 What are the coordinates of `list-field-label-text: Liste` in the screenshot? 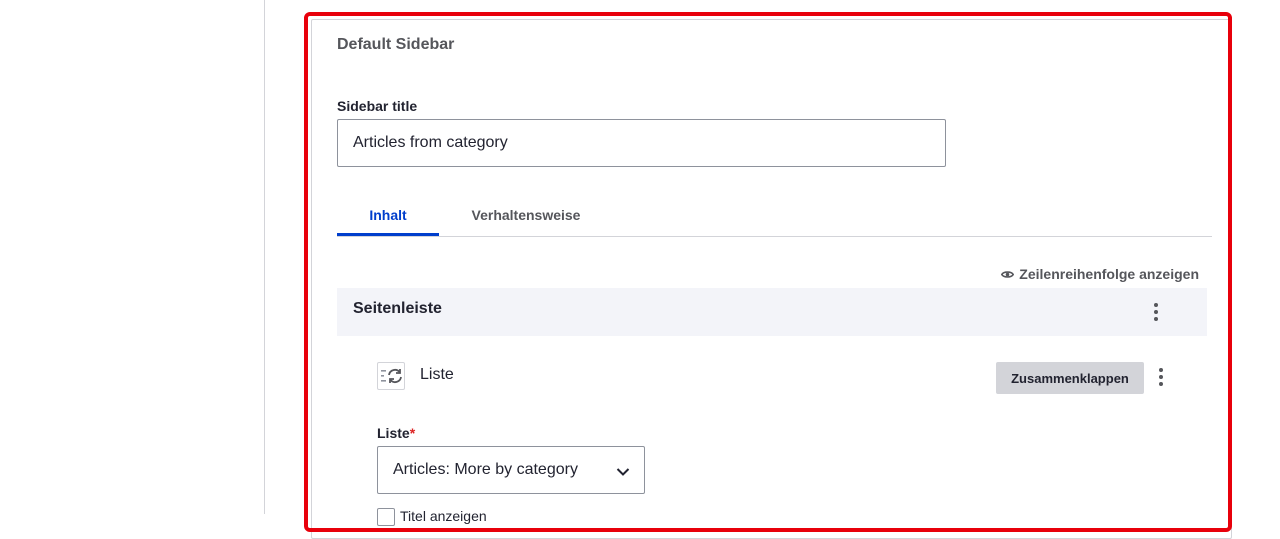 It's located at (393, 433).